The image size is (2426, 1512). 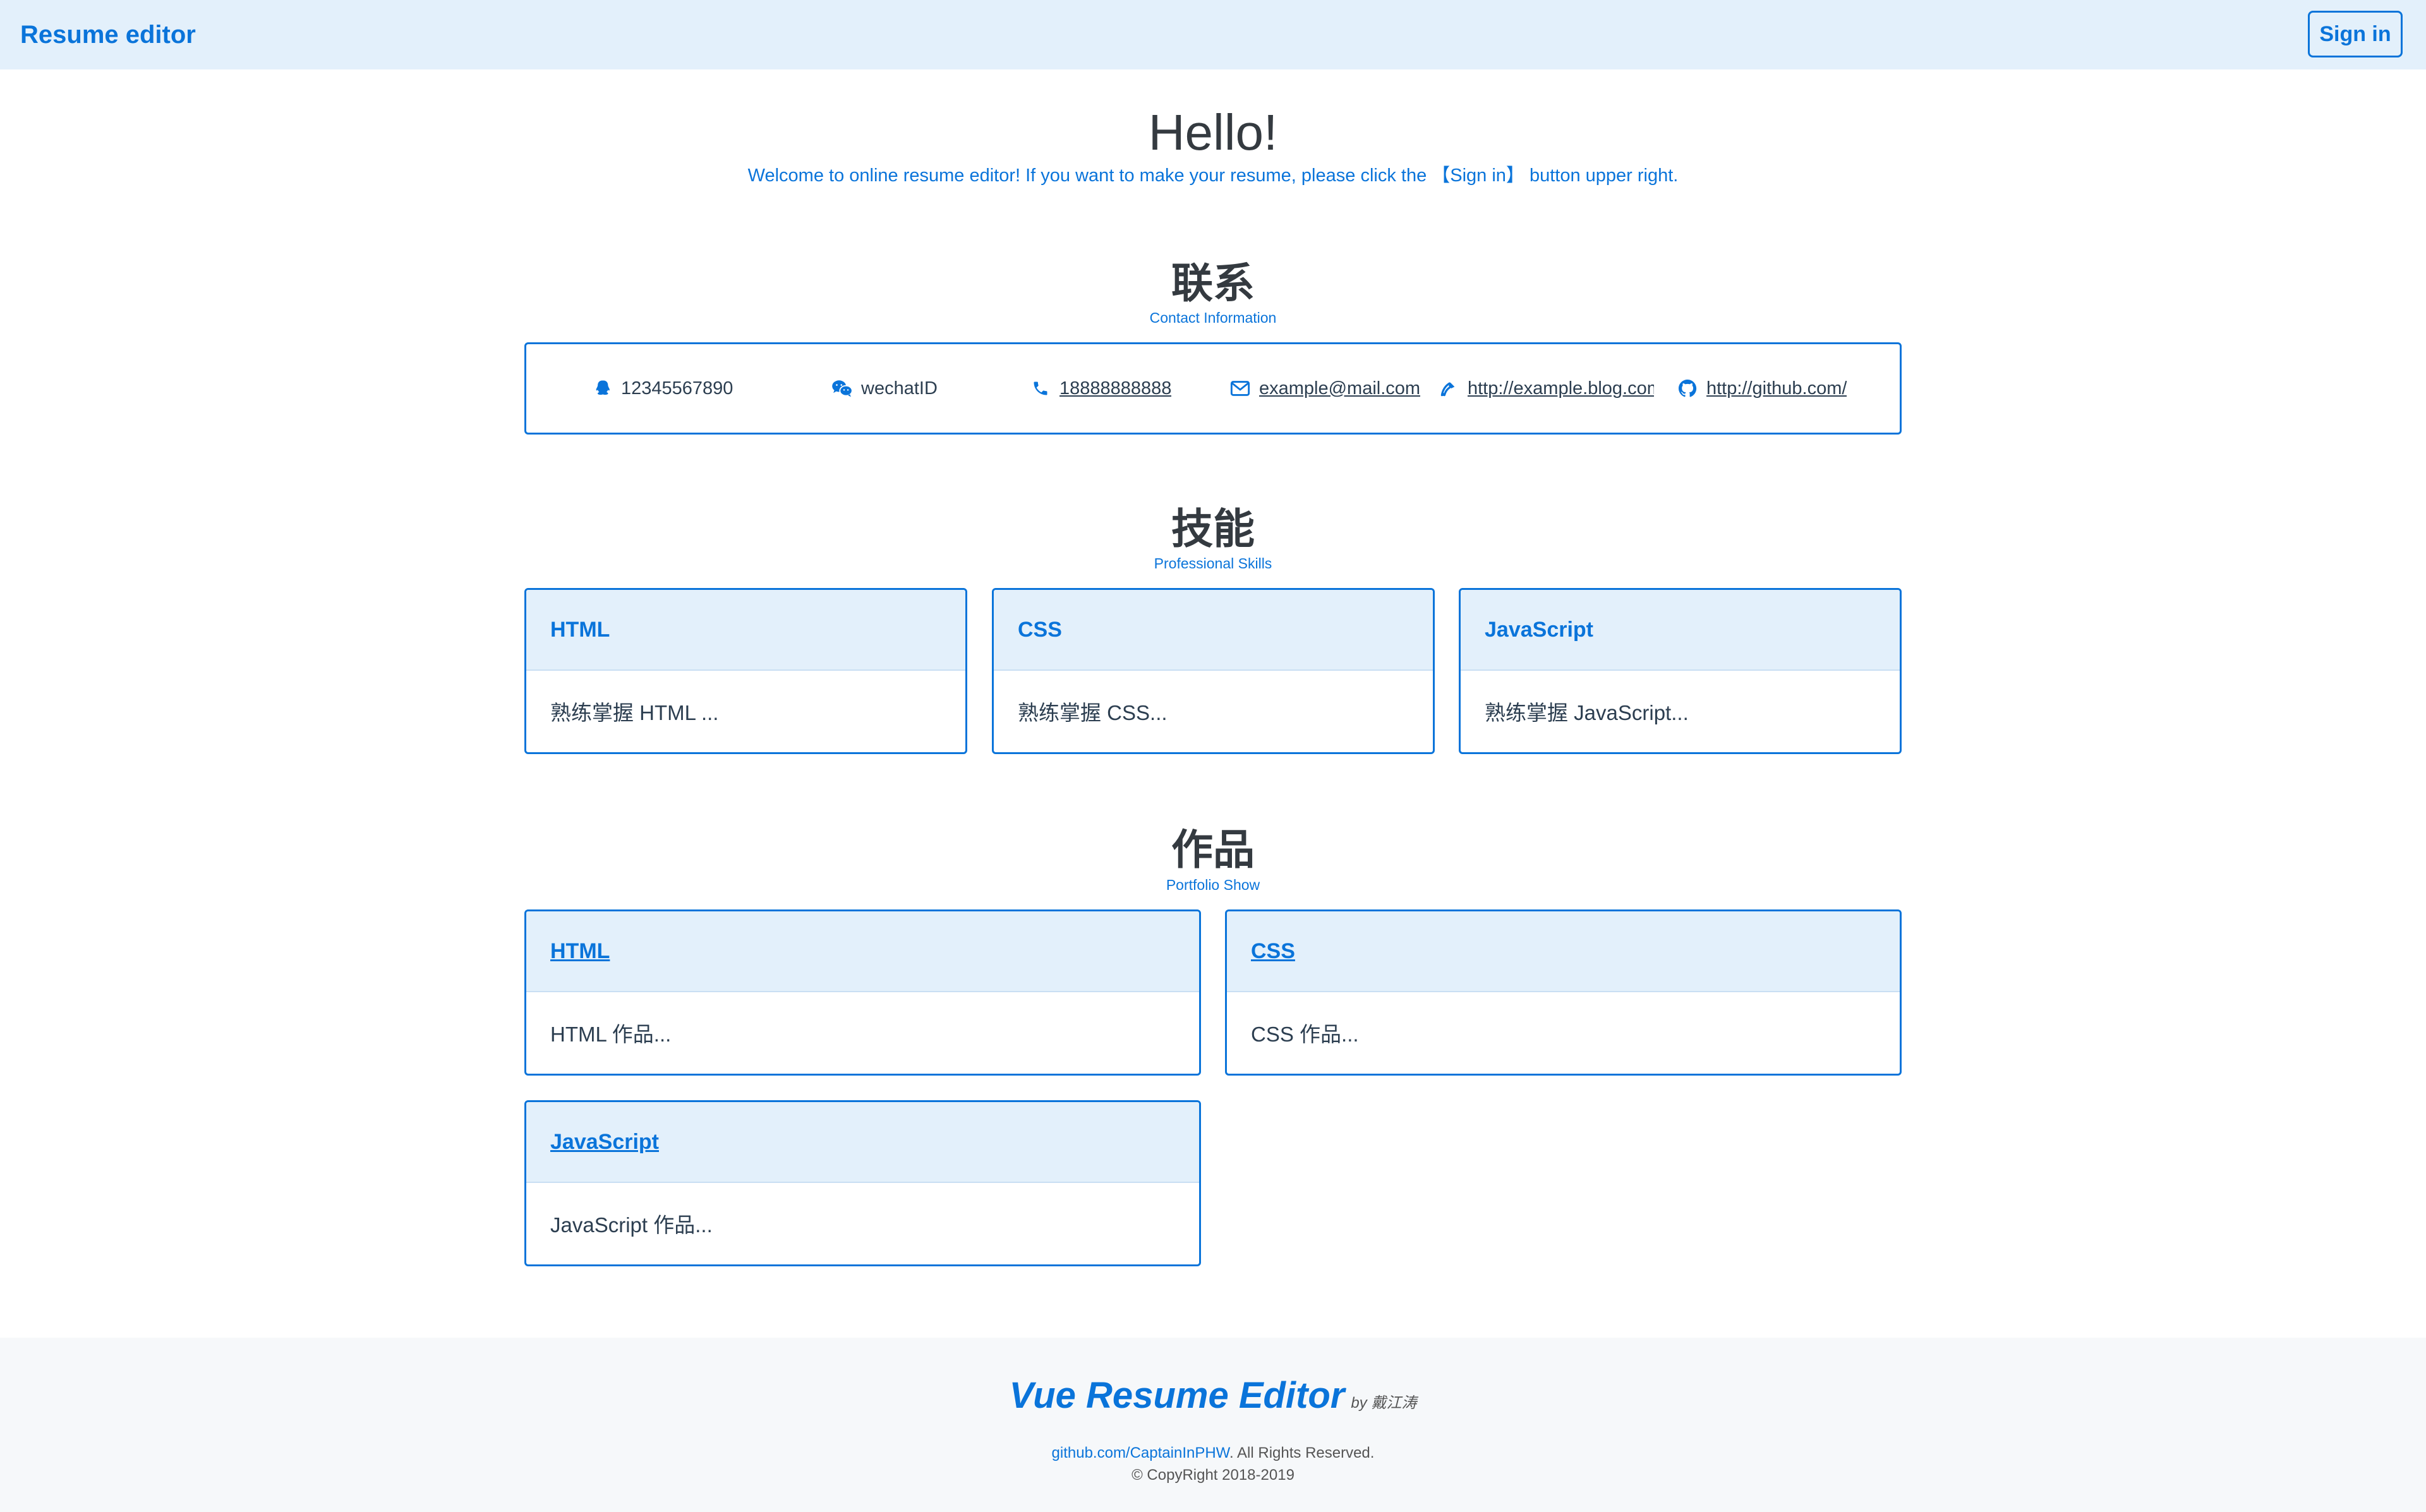 I want to click on contact-item-email: example@mail.com, so click(x=1330, y=388).